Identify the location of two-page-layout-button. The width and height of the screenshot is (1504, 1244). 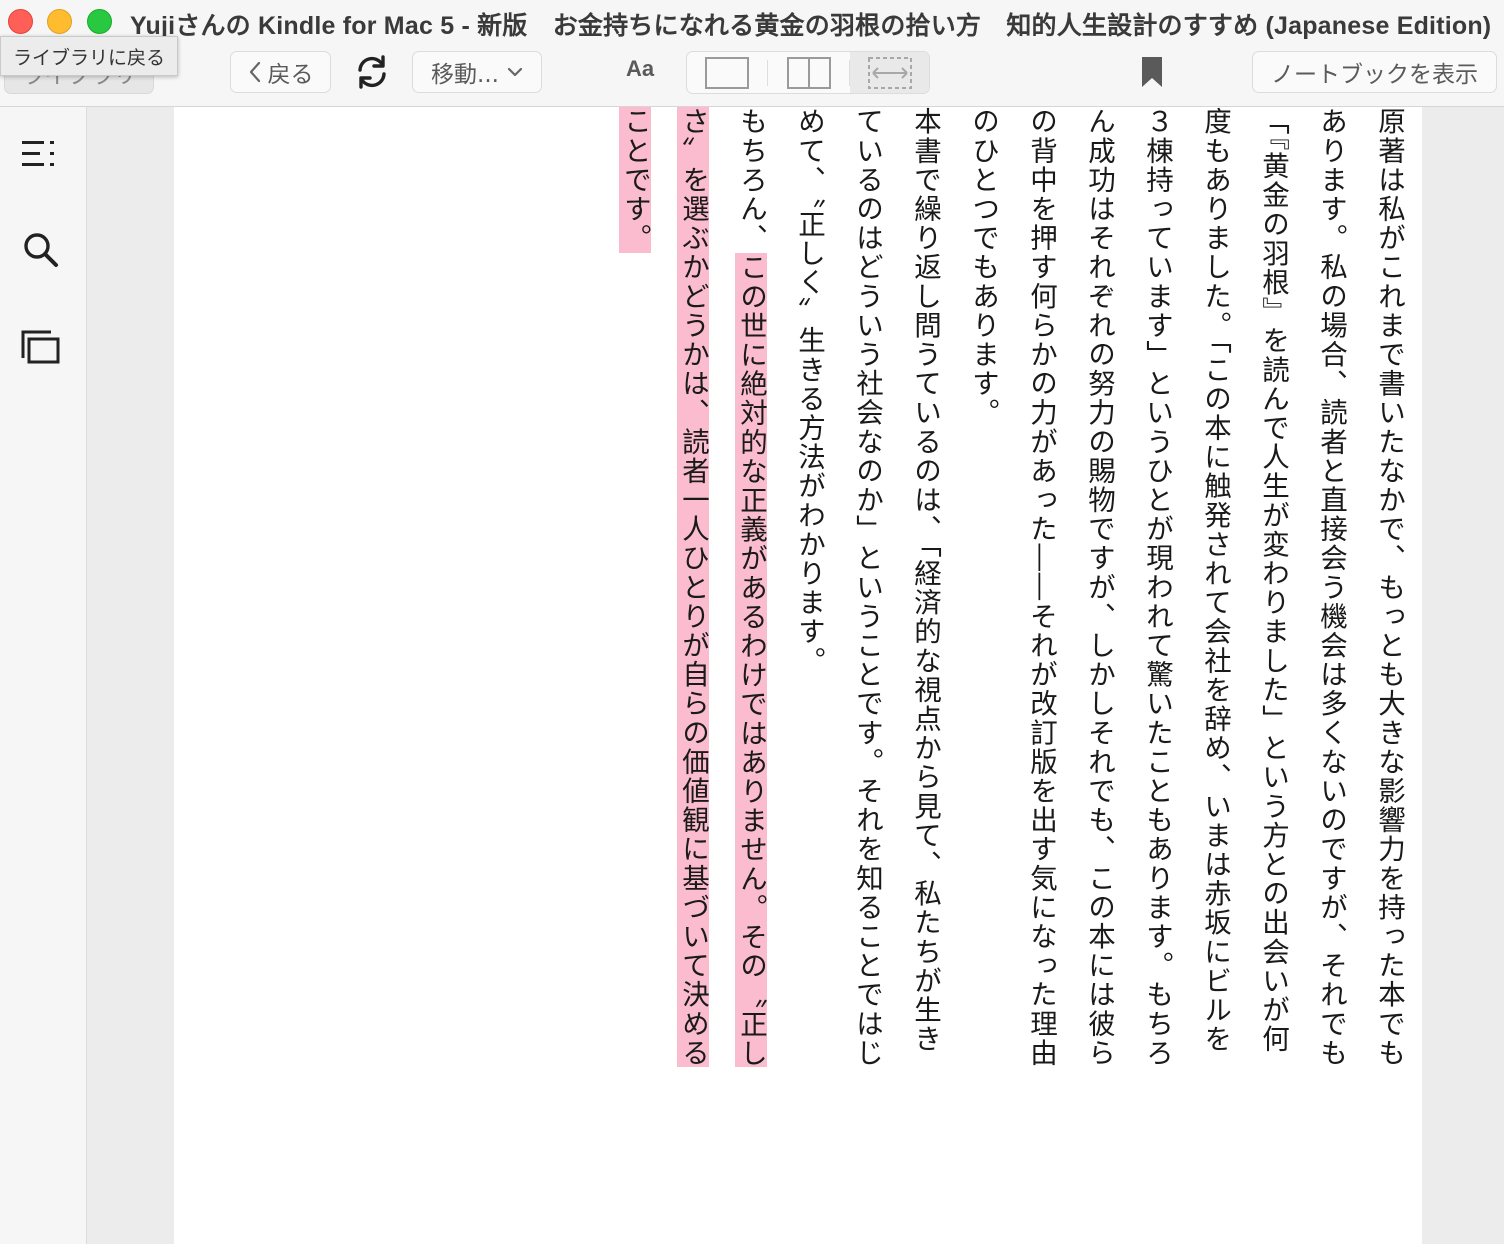
(808, 72).